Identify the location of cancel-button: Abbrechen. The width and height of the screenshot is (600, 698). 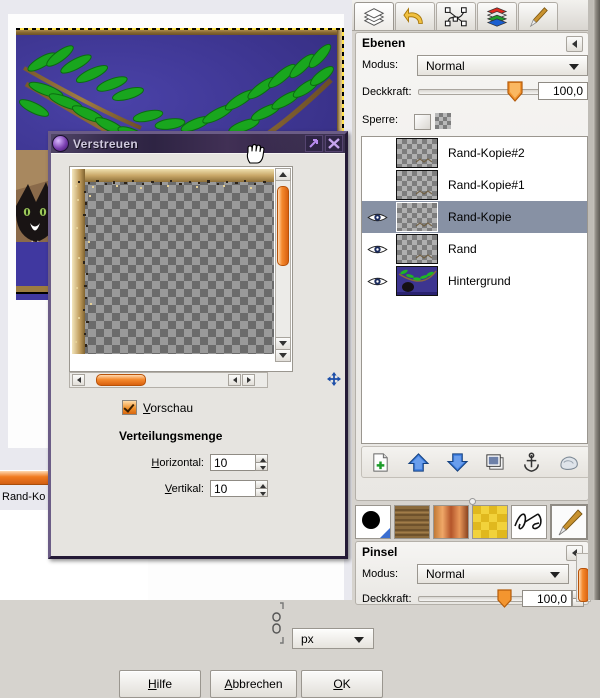
(253, 684).